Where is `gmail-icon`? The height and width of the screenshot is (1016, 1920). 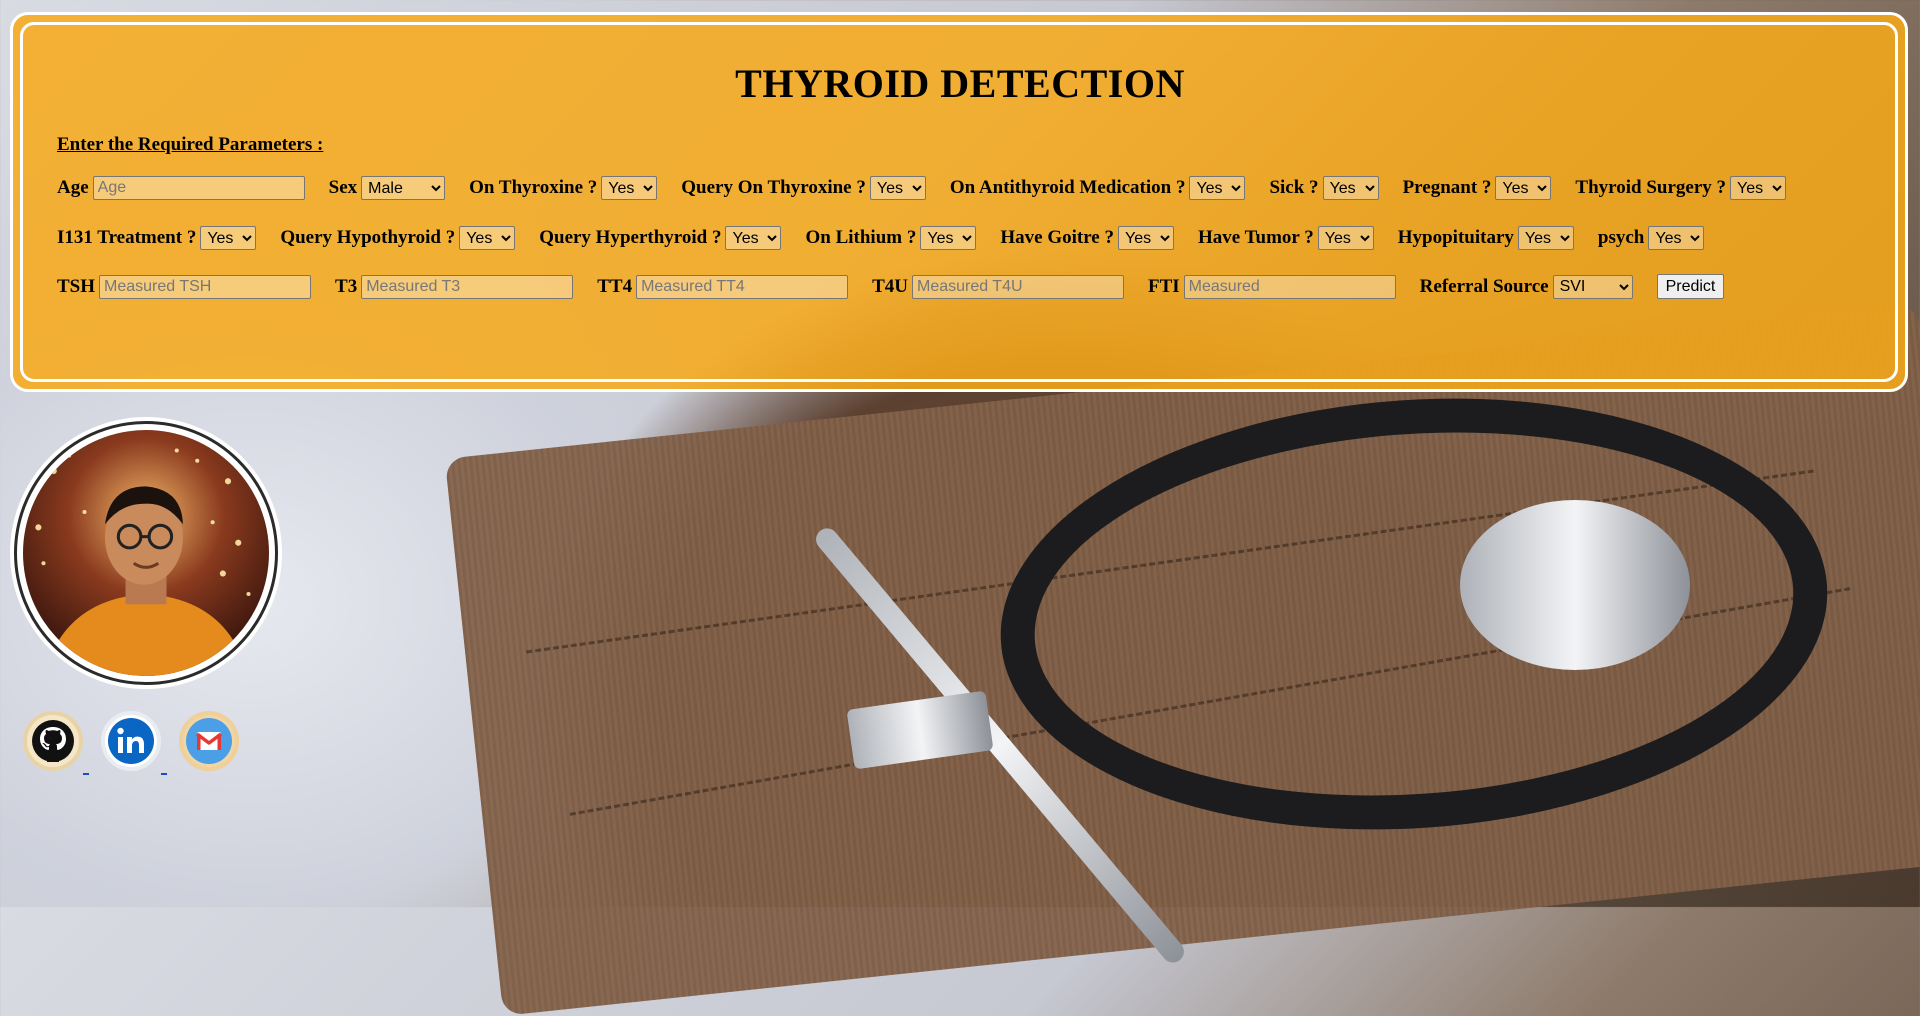 gmail-icon is located at coordinates (209, 741).